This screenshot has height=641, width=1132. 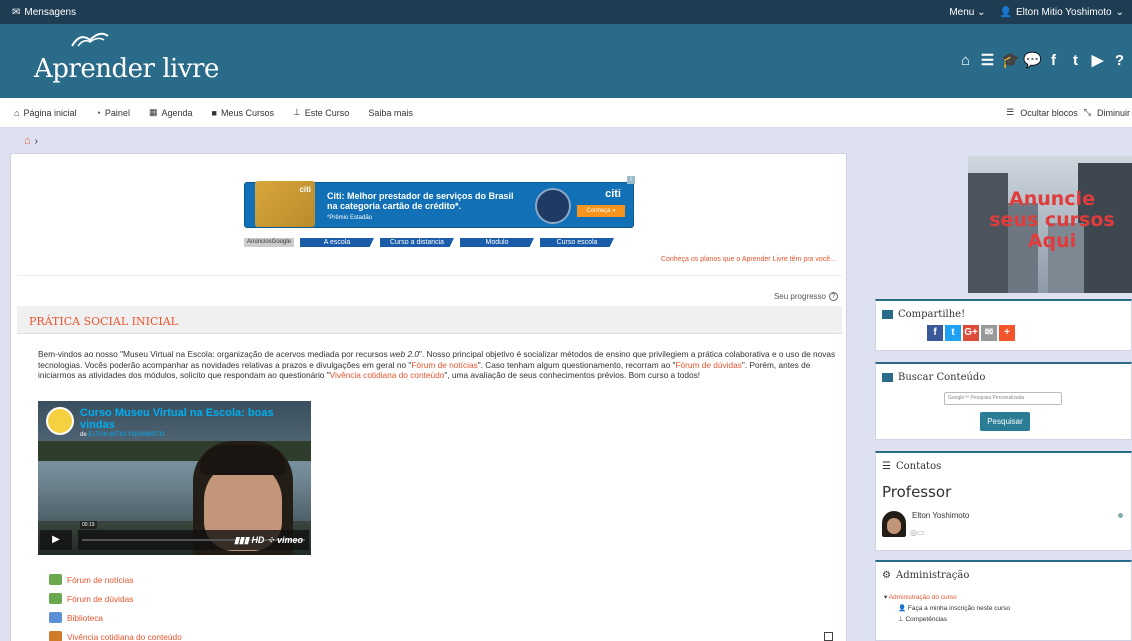 I want to click on credit-card-image: citi, so click(x=285, y=204).